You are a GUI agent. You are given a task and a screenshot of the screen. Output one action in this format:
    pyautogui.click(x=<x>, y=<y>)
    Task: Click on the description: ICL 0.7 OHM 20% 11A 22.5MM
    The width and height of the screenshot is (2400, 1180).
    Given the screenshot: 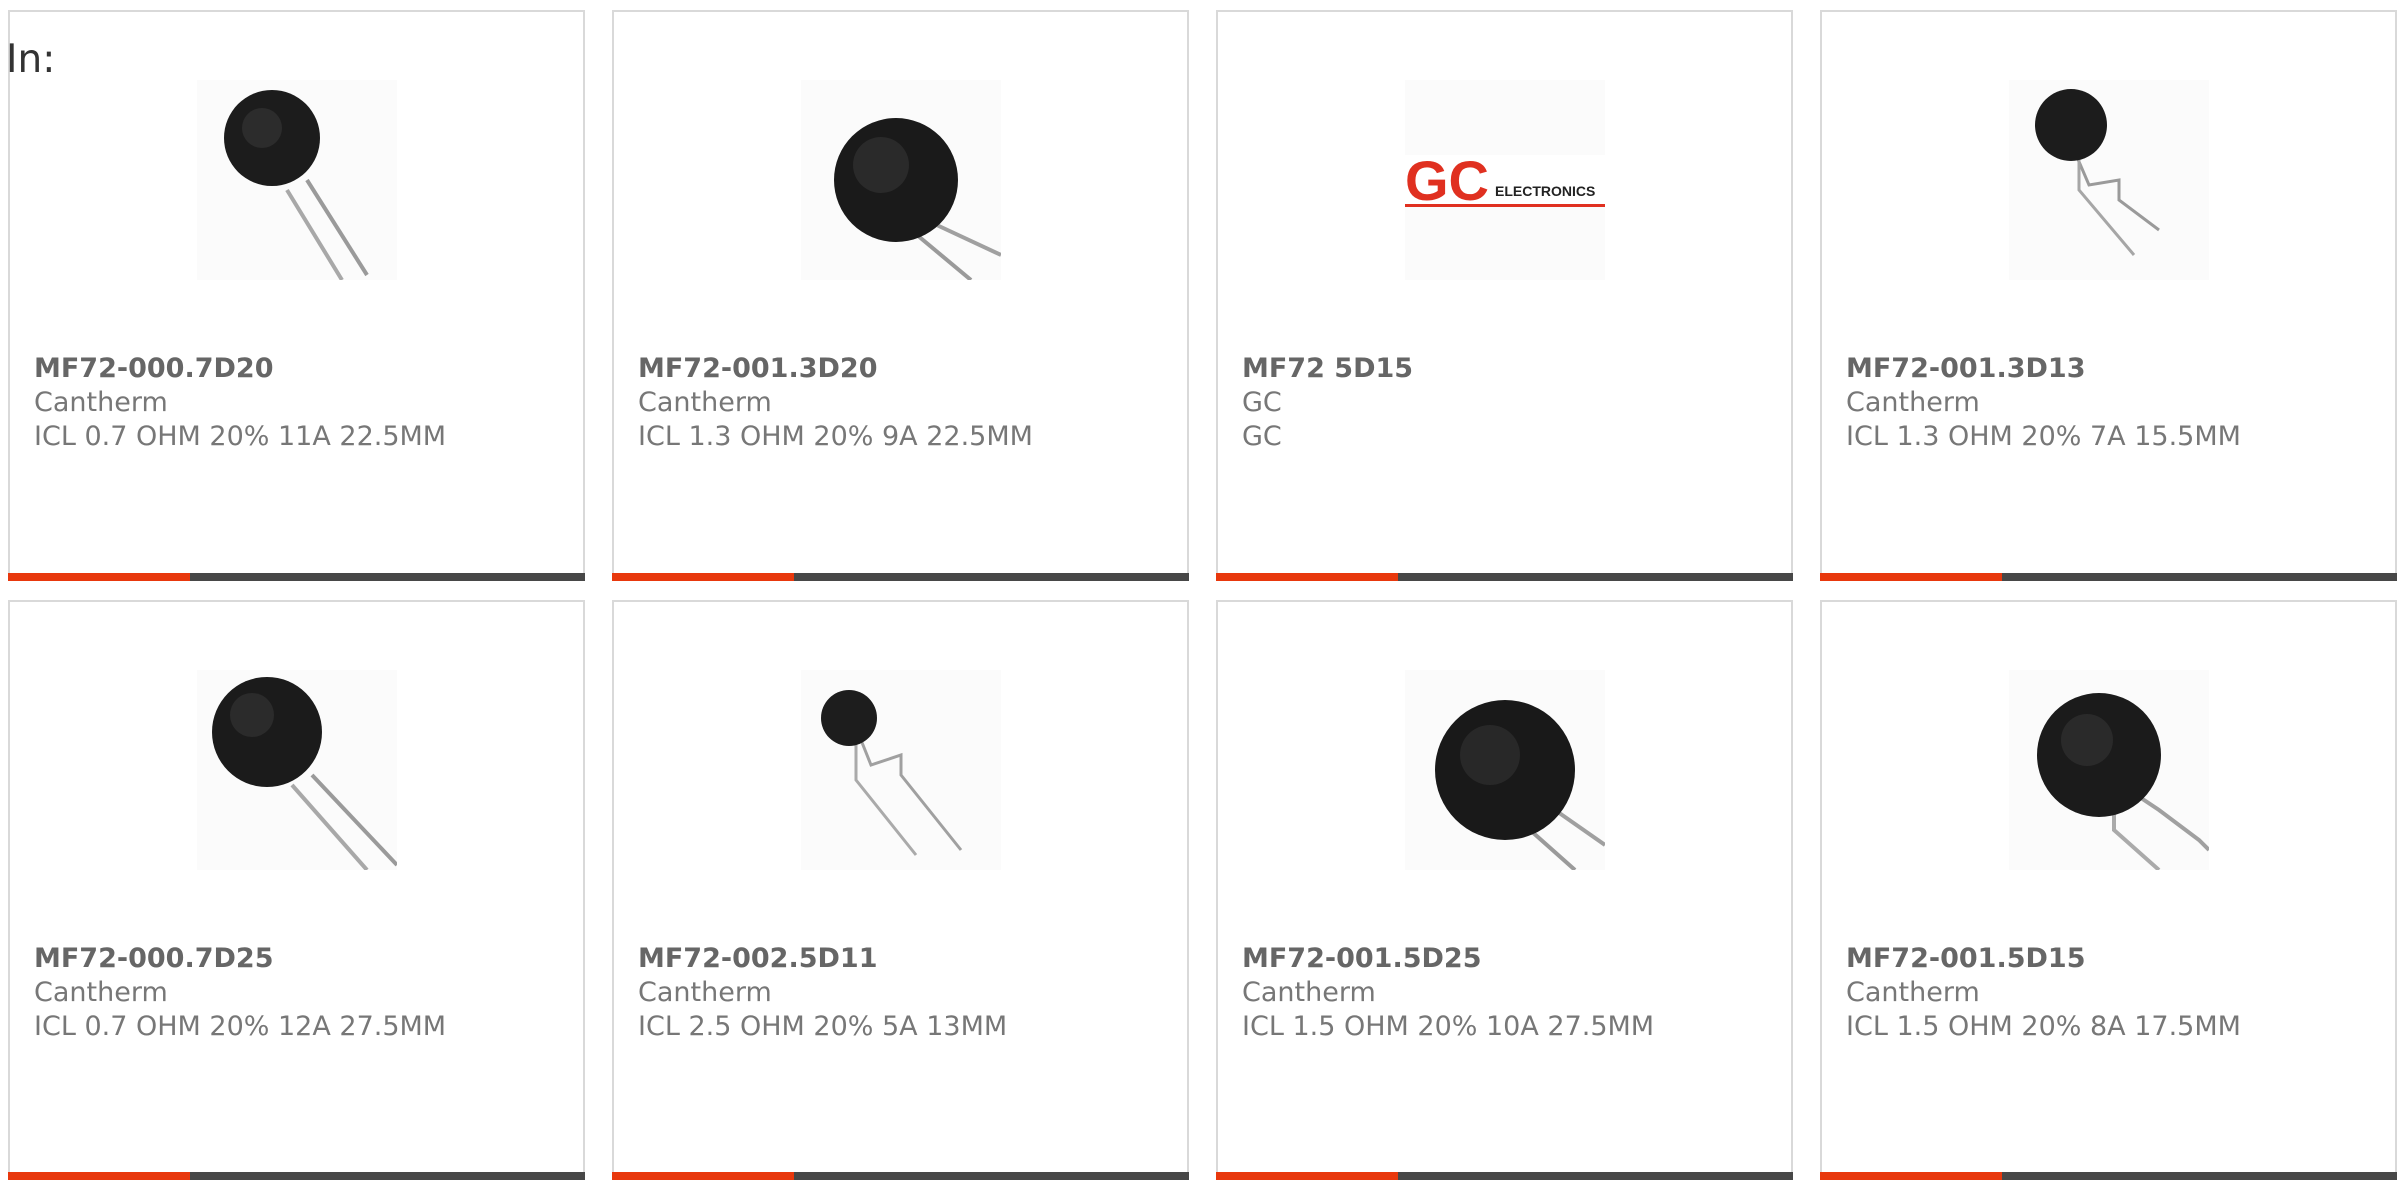 What is the action you would take?
    pyautogui.click(x=240, y=436)
    